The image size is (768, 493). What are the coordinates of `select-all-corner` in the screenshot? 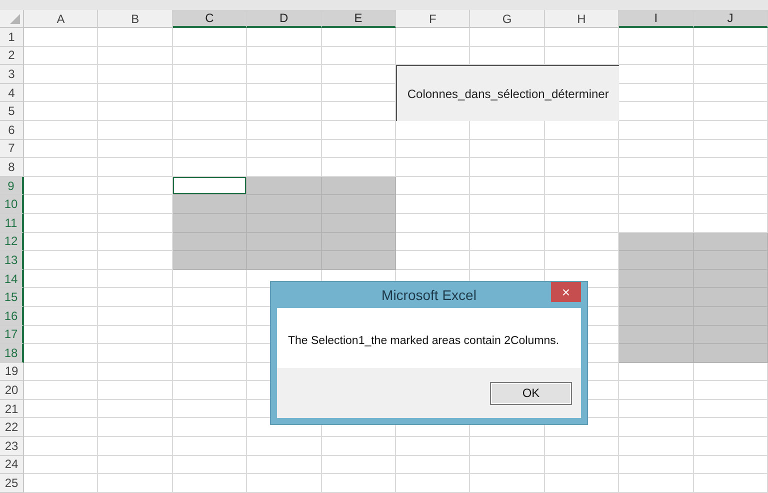 It's located at (12, 19).